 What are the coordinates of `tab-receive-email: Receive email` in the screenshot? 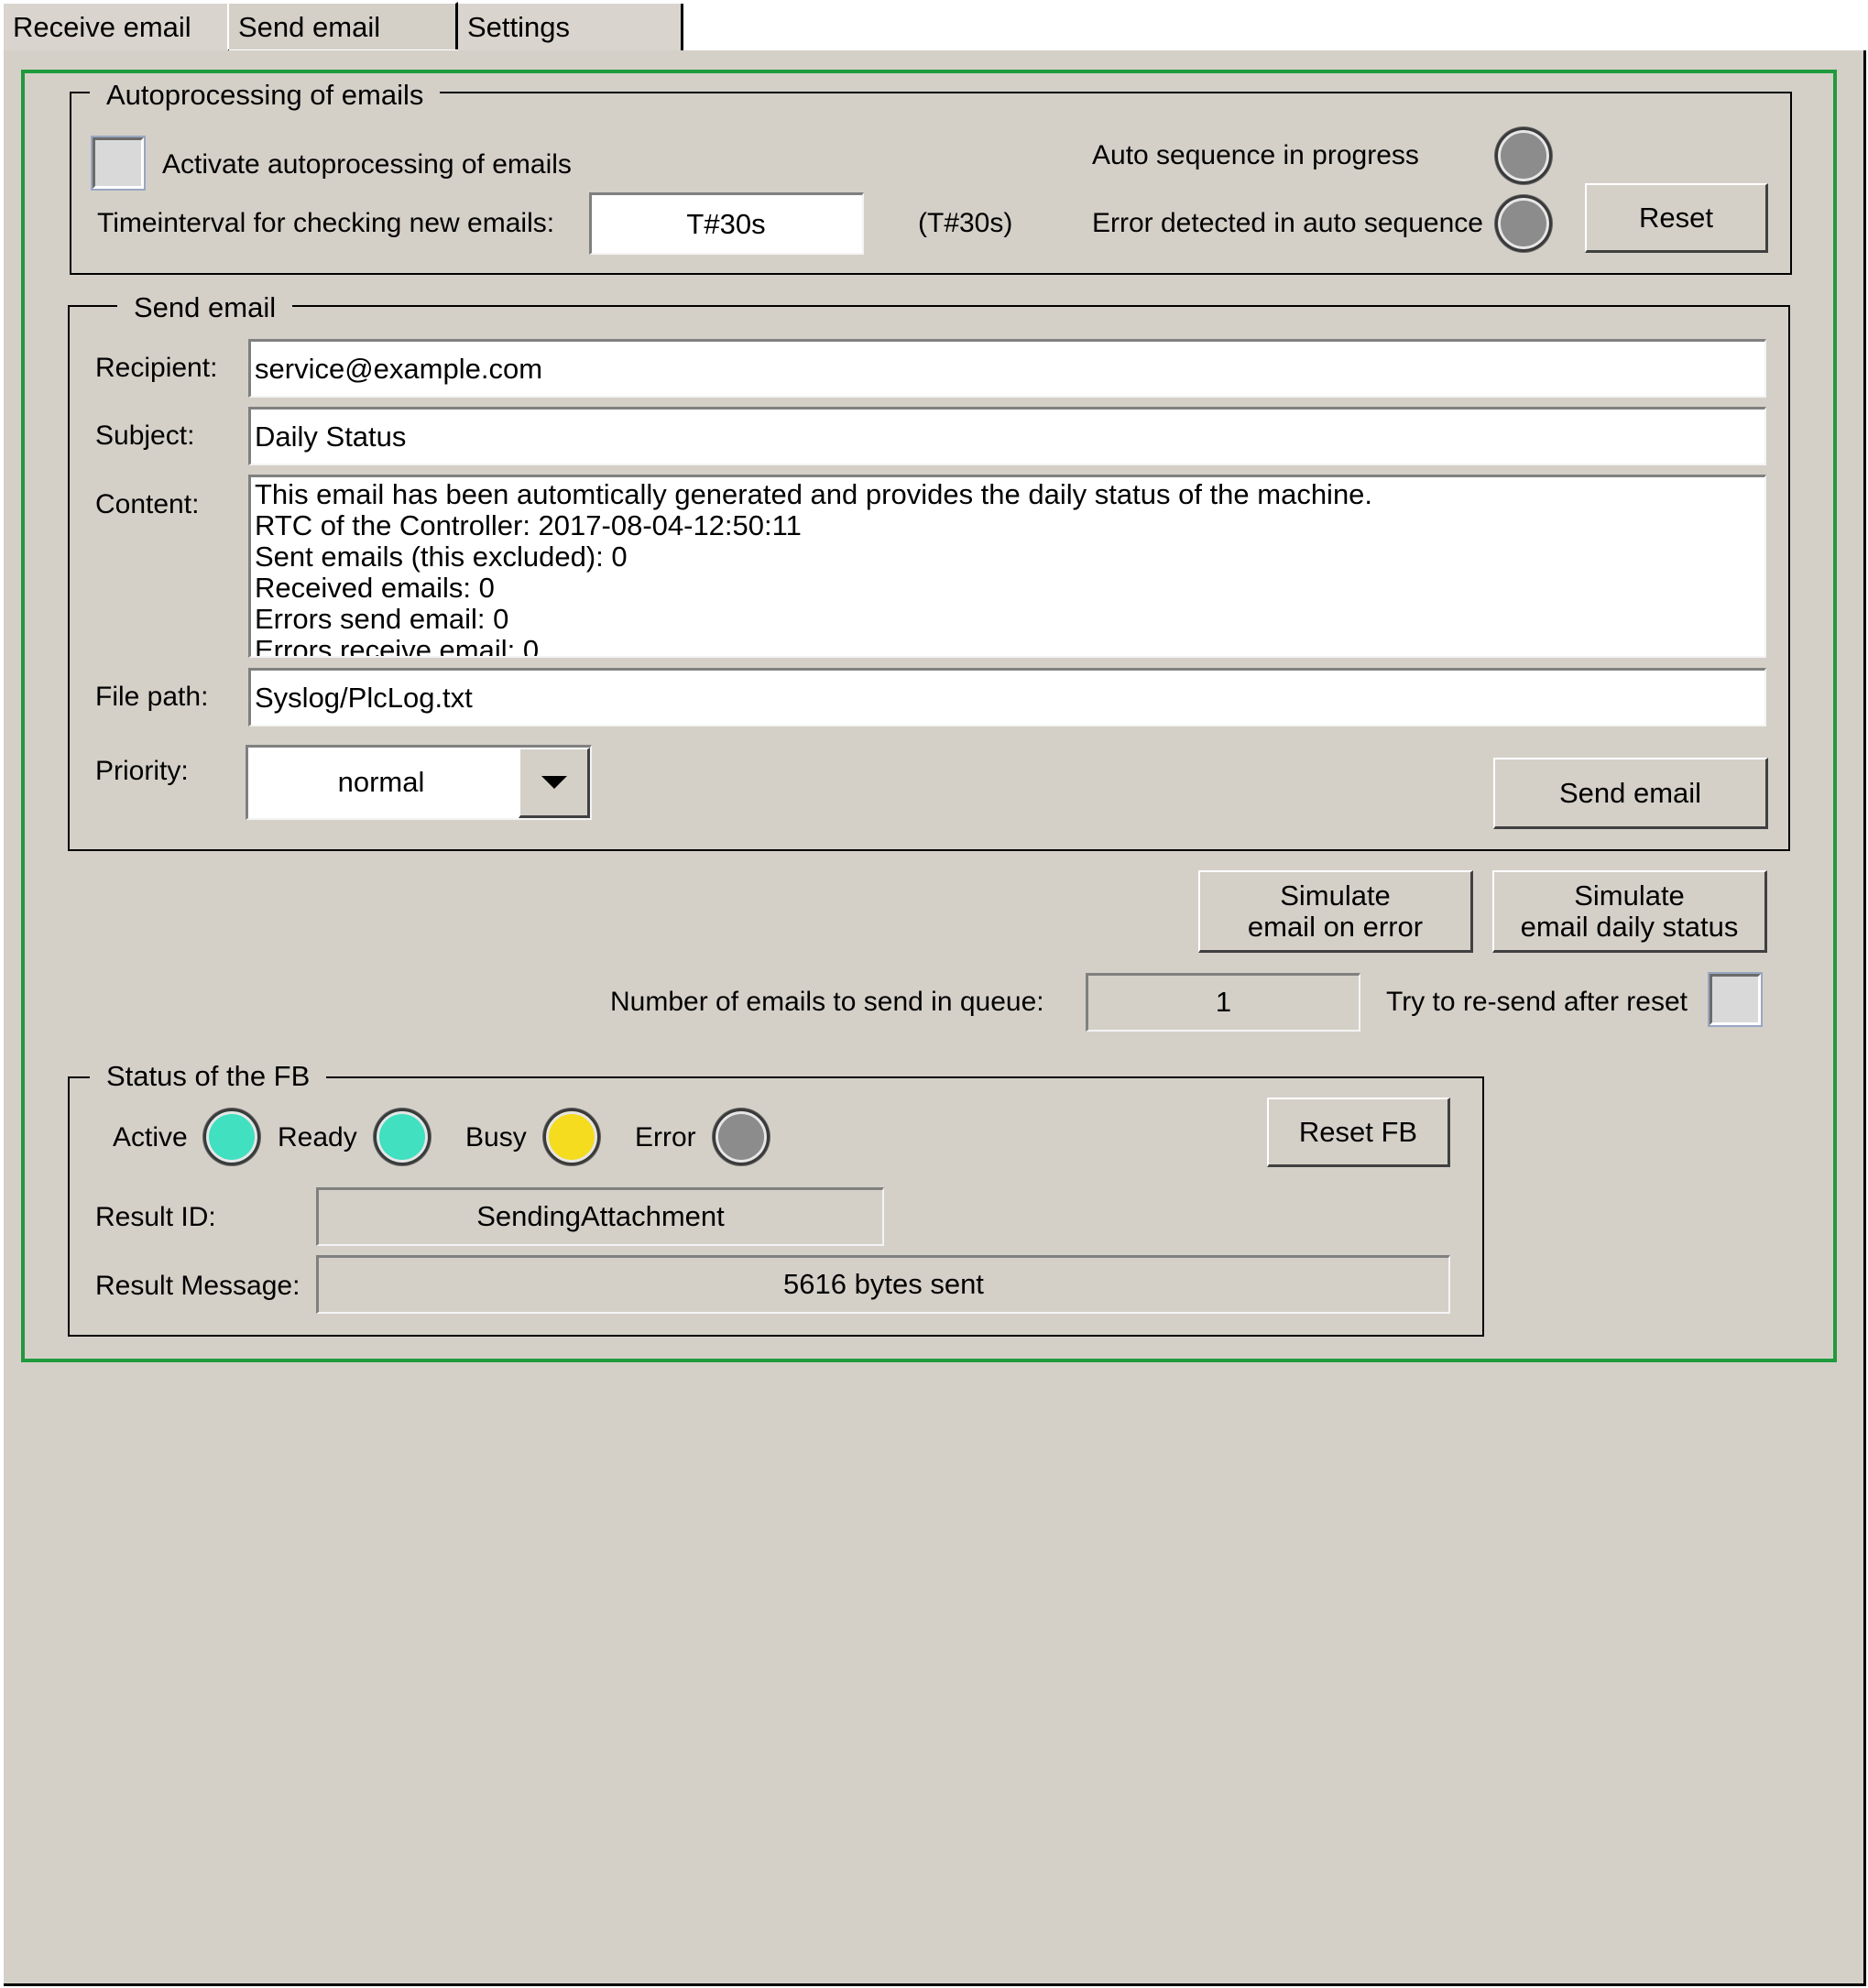 It's located at (116, 28).